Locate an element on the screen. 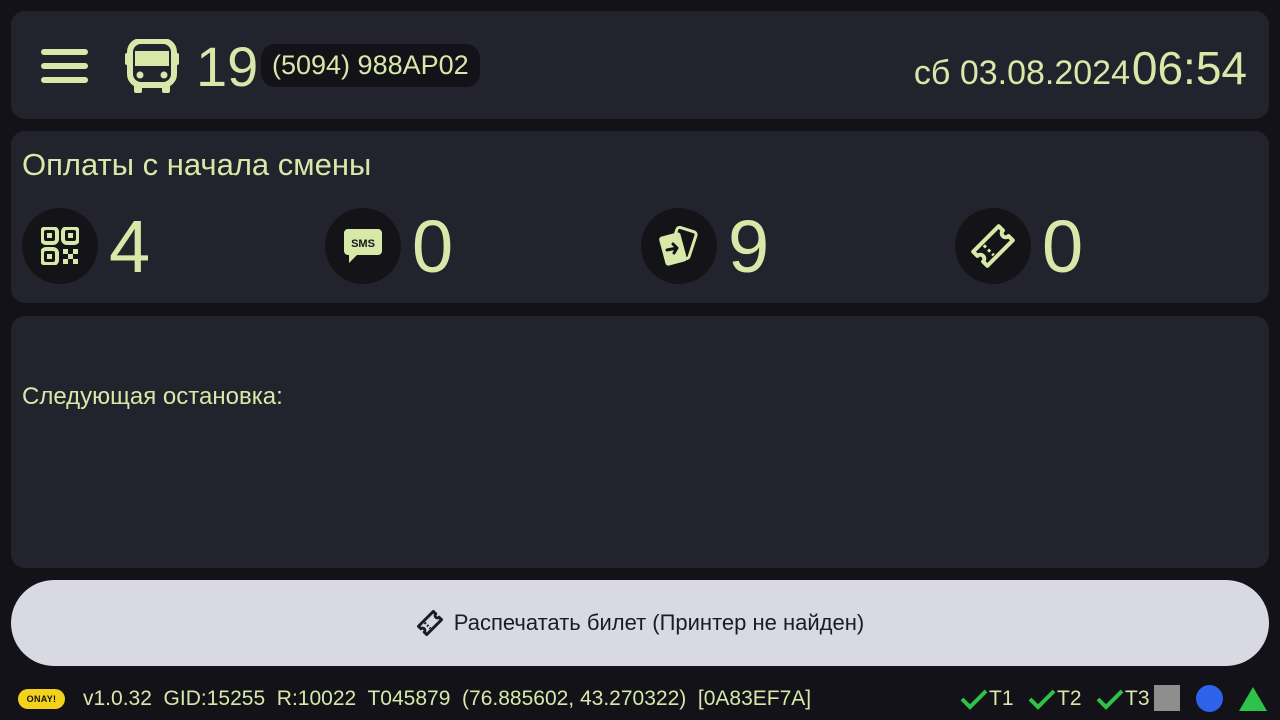 The width and height of the screenshot is (1280, 720). status-indicator-circle is located at coordinates (1209, 698).